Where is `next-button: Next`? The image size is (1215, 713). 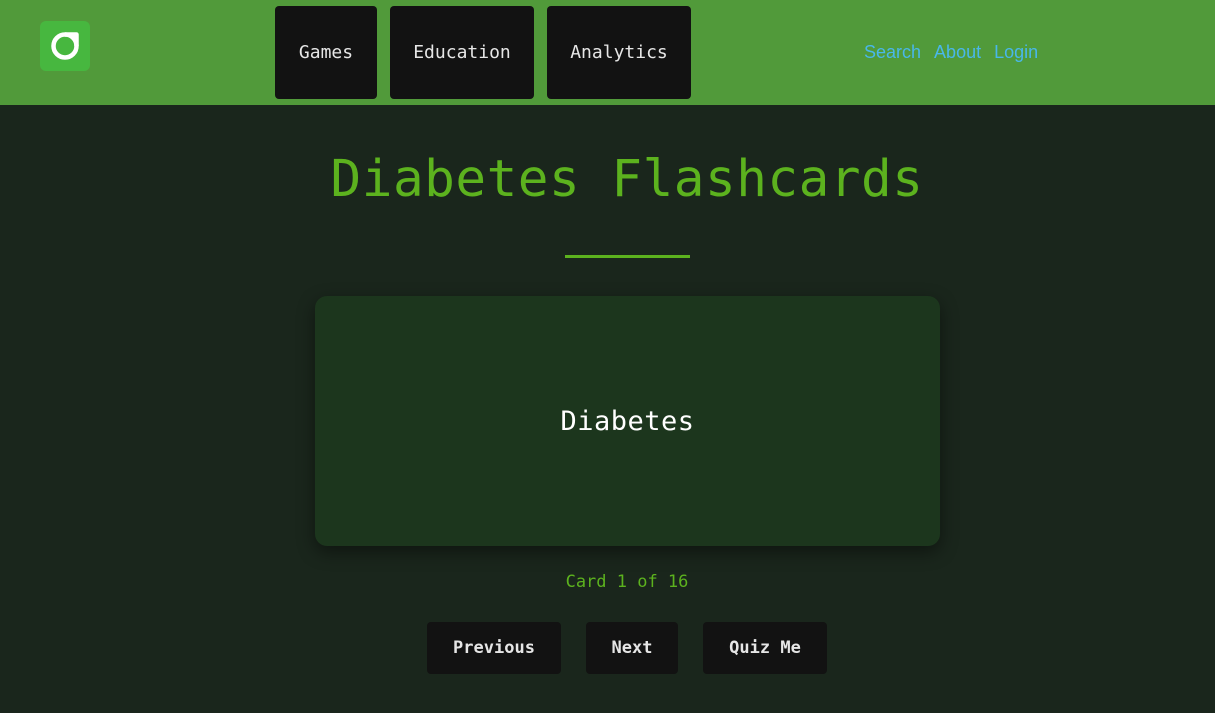 next-button: Next is located at coordinates (632, 648).